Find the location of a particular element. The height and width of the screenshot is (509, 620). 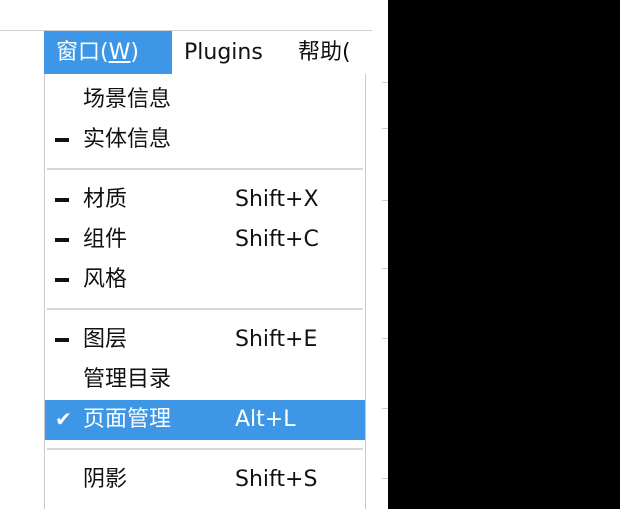

menu-item-components: 组件 Shift+C is located at coordinates (205, 240).